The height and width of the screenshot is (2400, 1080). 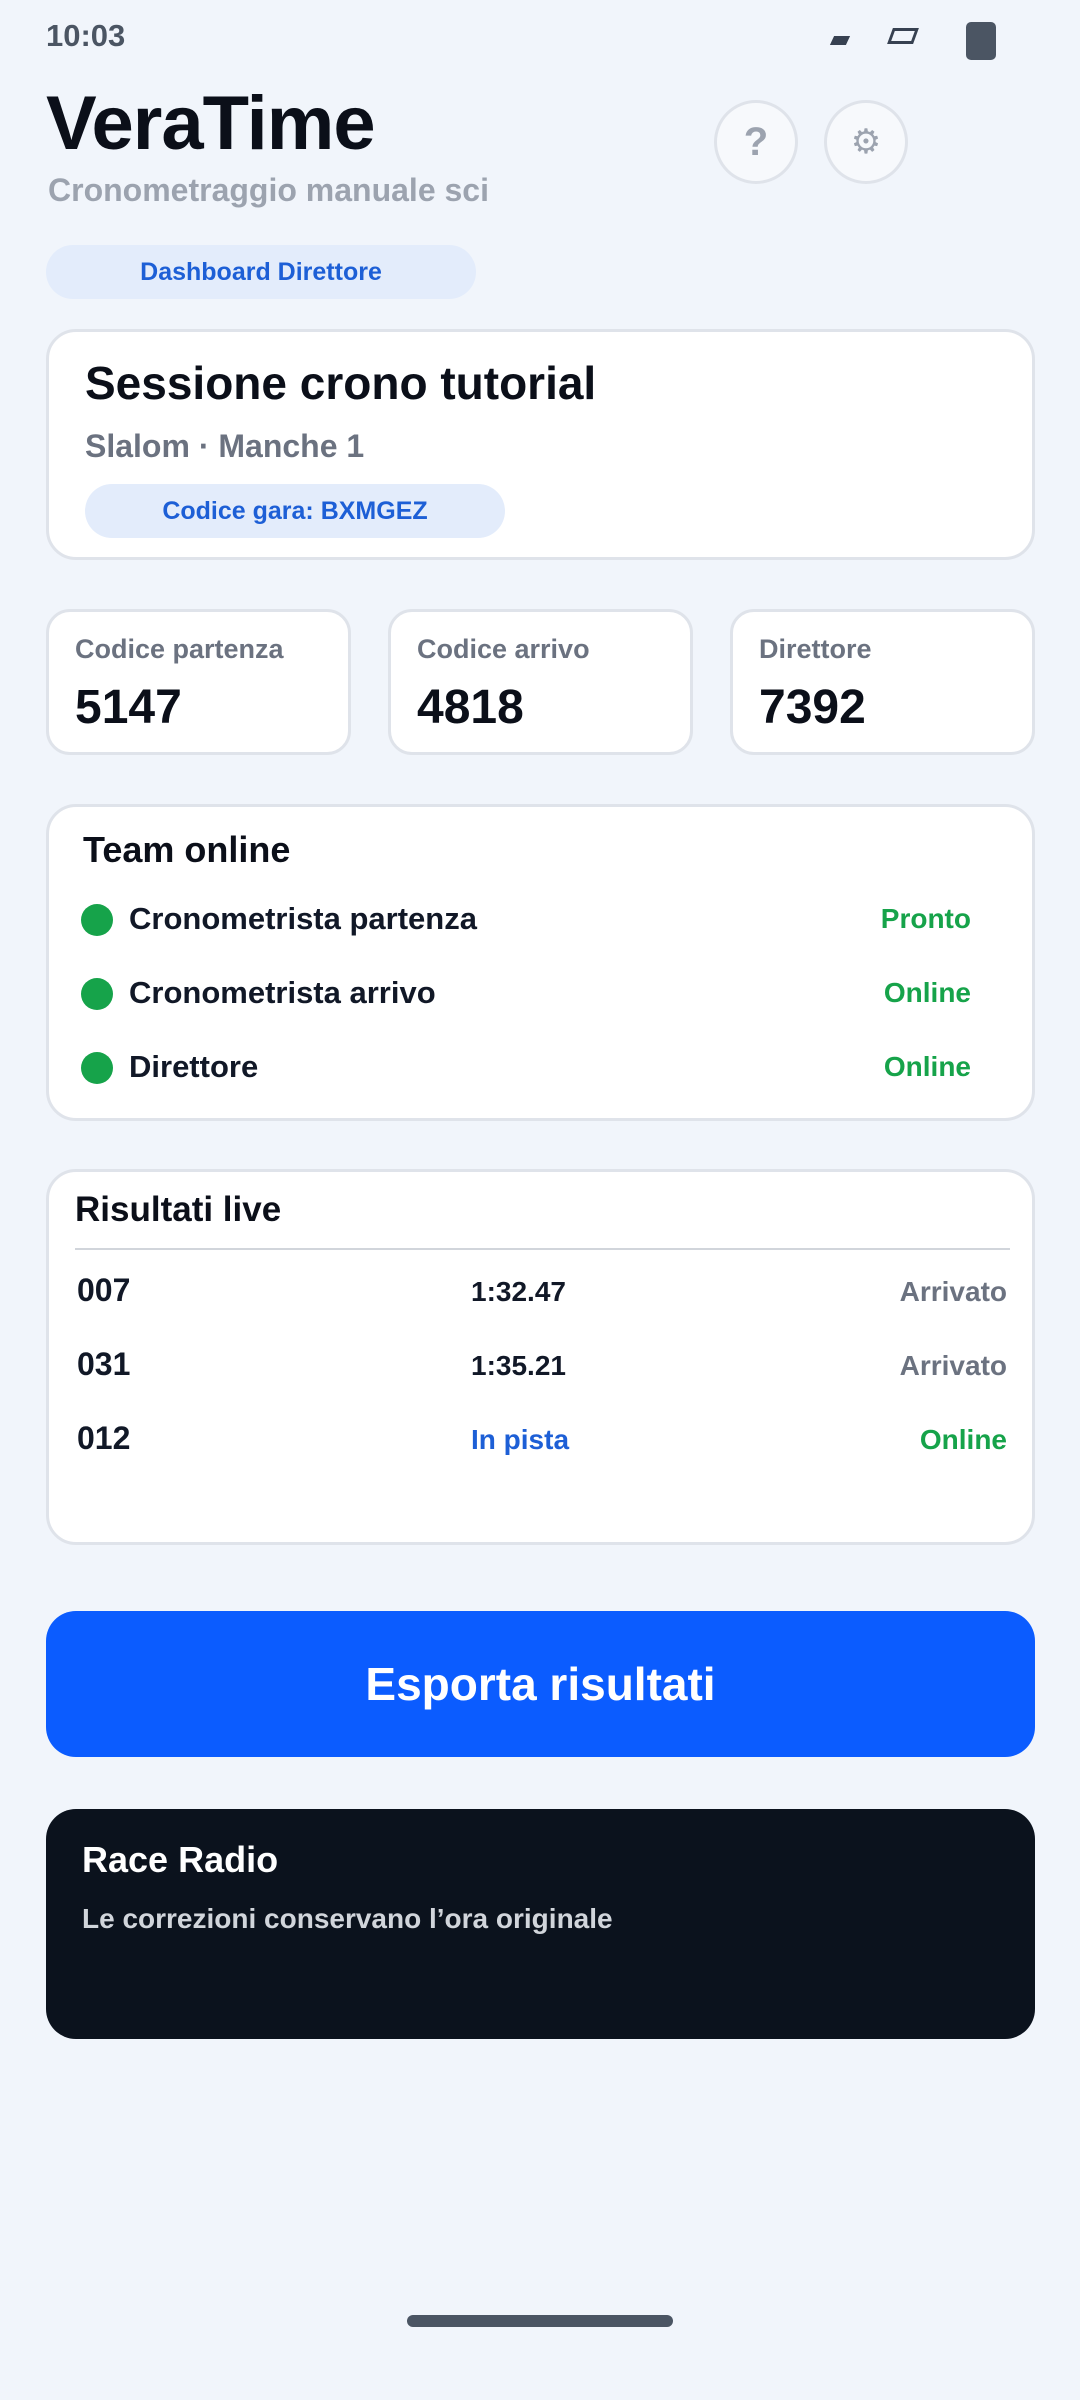 I want to click on signal-icon, so click(x=840, y=40).